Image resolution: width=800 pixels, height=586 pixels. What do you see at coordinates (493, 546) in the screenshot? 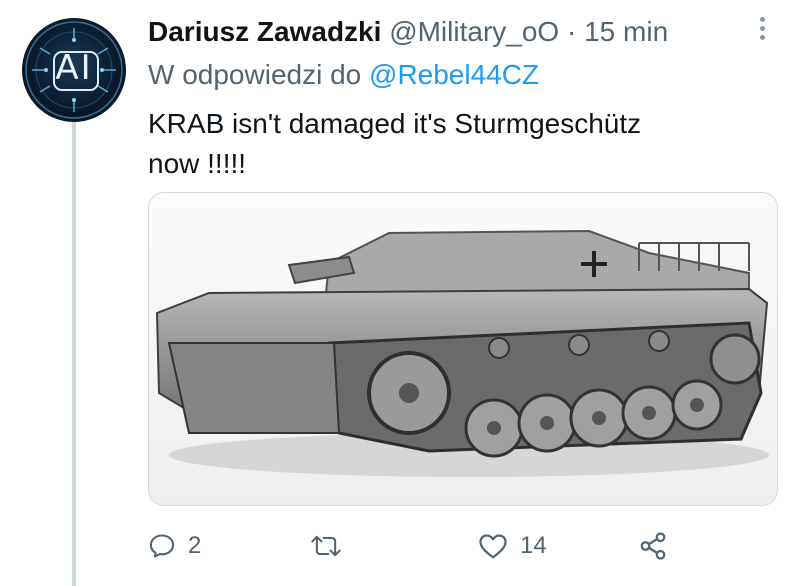
I see `like-icon` at bounding box center [493, 546].